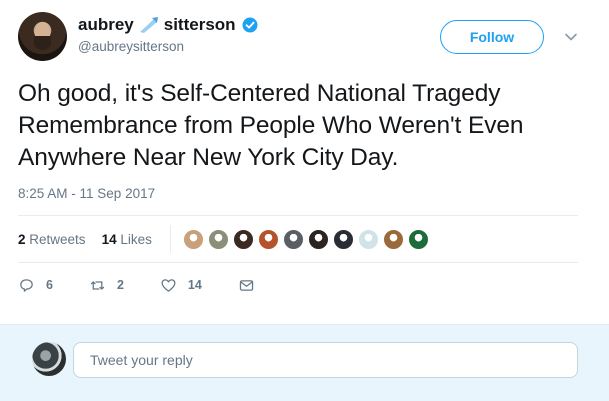 The height and width of the screenshot is (401, 609). I want to click on reply-icon, so click(26, 285).